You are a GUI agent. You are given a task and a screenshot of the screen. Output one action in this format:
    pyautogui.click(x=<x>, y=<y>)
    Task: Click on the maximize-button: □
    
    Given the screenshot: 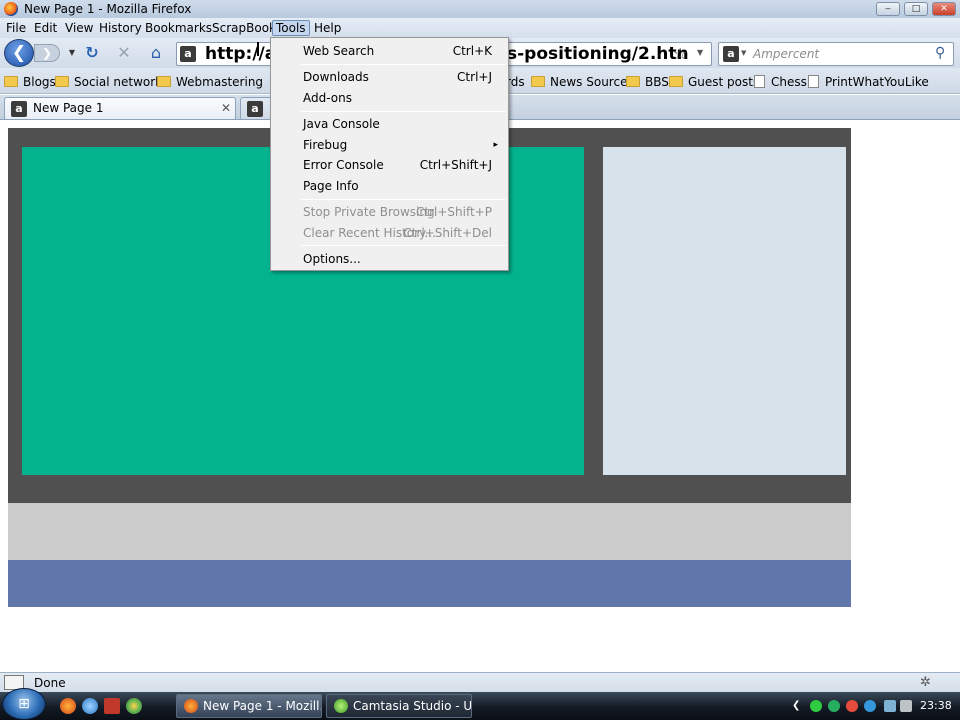 What is the action you would take?
    pyautogui.click(x=916, y=9)
    